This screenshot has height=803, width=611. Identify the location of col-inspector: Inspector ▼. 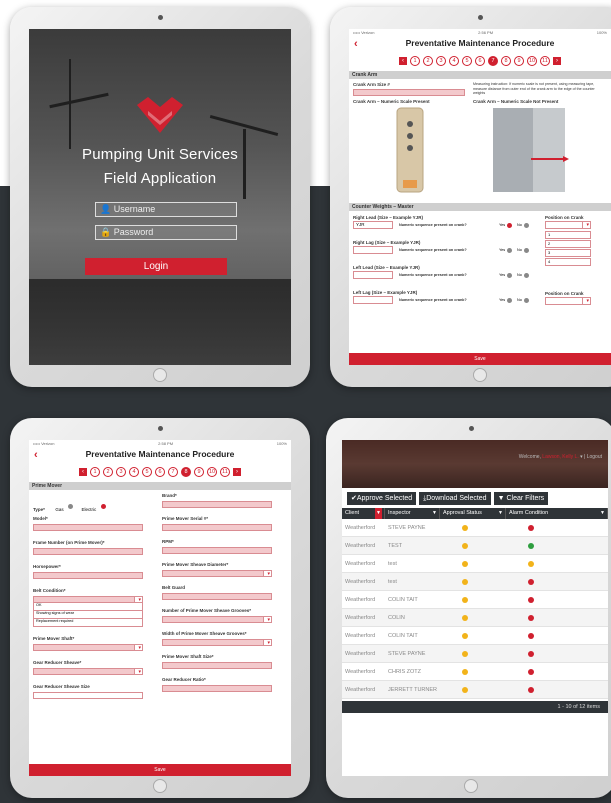
(412, 513).